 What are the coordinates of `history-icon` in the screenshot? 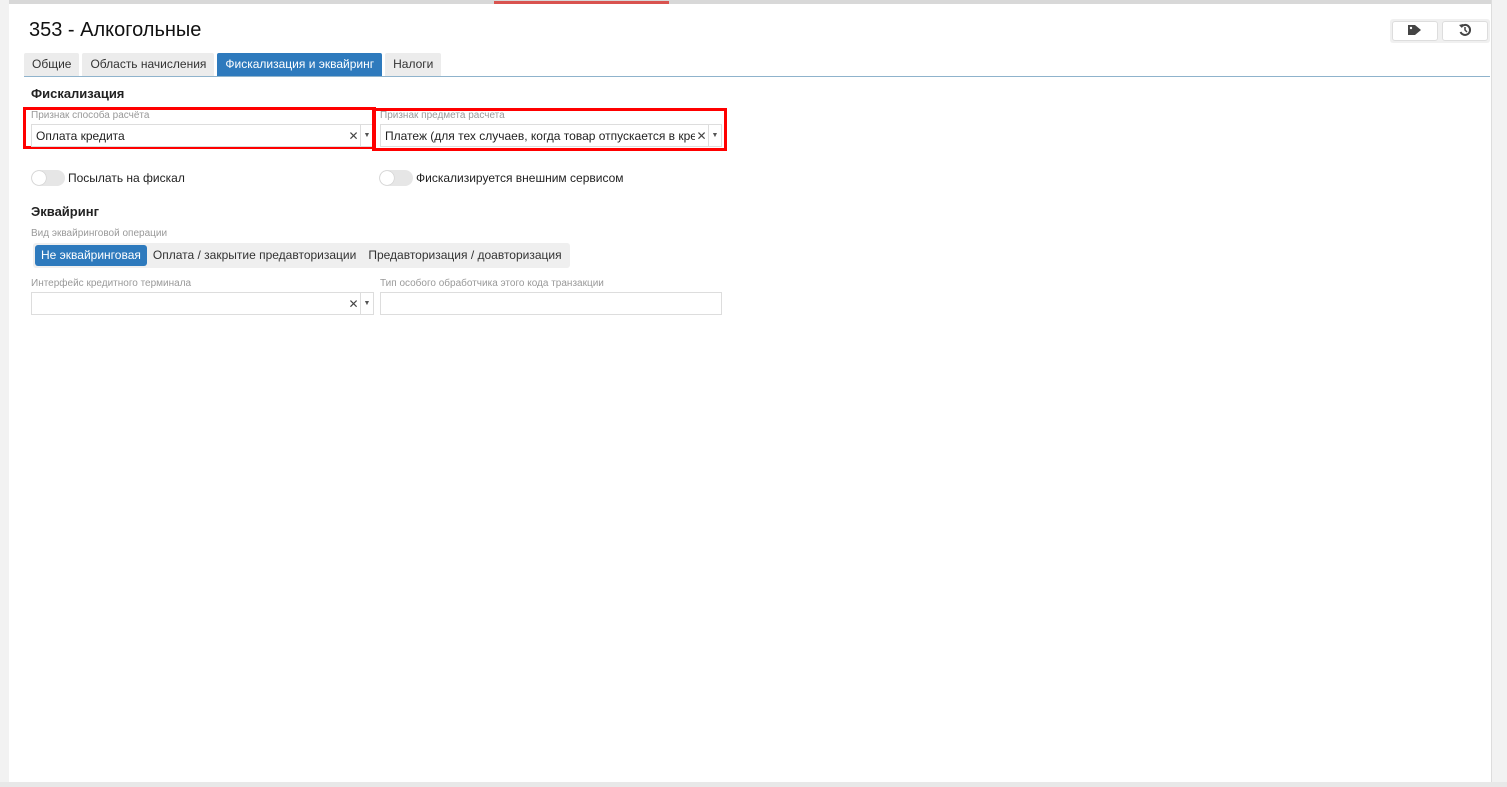 It's located at (1465, 31).